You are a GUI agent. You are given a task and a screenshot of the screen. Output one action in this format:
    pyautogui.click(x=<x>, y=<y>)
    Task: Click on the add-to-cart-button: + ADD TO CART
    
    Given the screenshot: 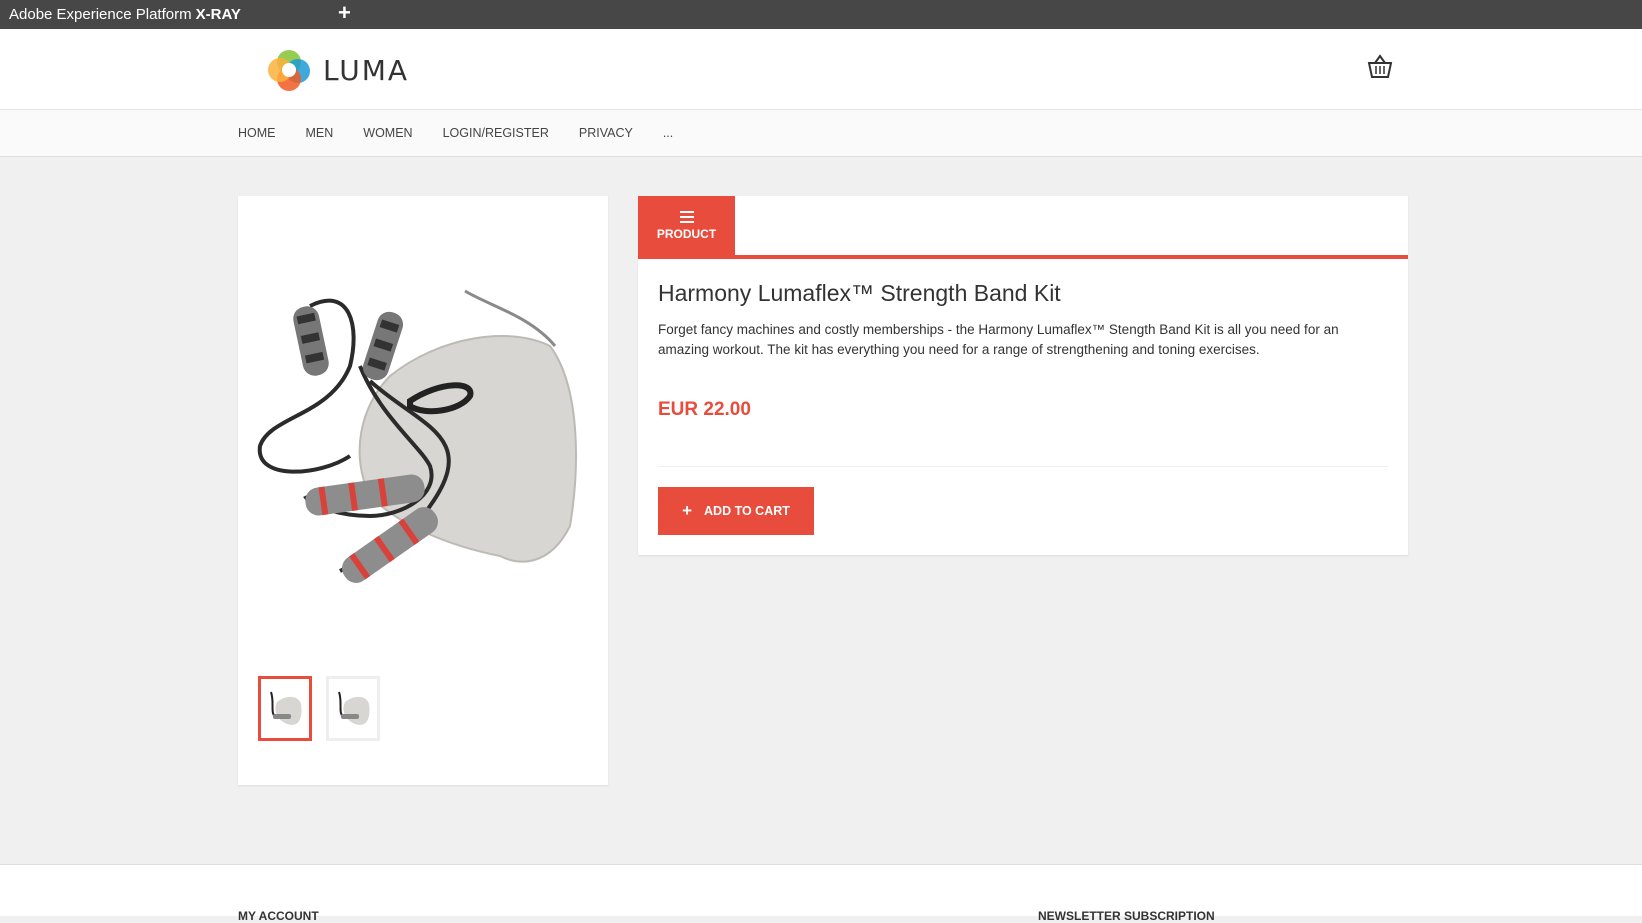 What is the action you would take?
    pyautogui.click(x=736, y=511)
    